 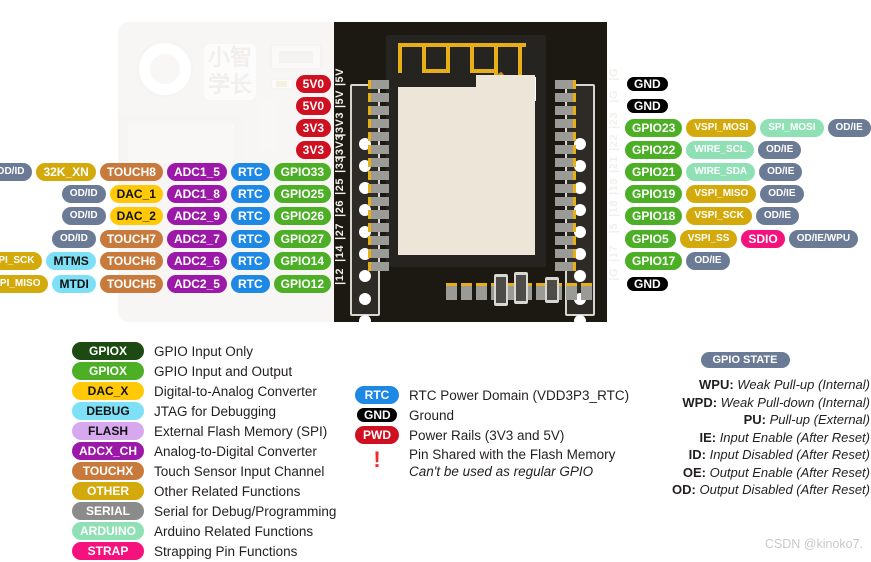 What do you see at coordinates (108, 411) in the screenshot?
I see `legend-badge-DEBUG: DEBUG` at bounding box center [108, 411].